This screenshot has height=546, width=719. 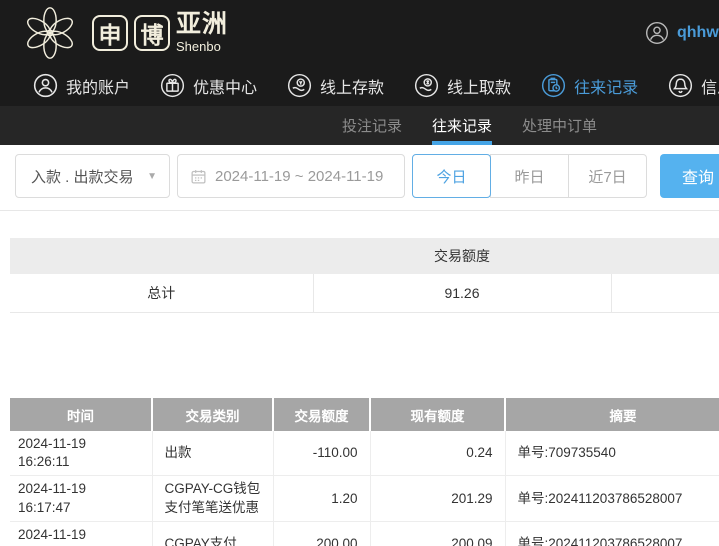 I want to click on summary-header-amount: 交易额度, so click(x=462, y=256).